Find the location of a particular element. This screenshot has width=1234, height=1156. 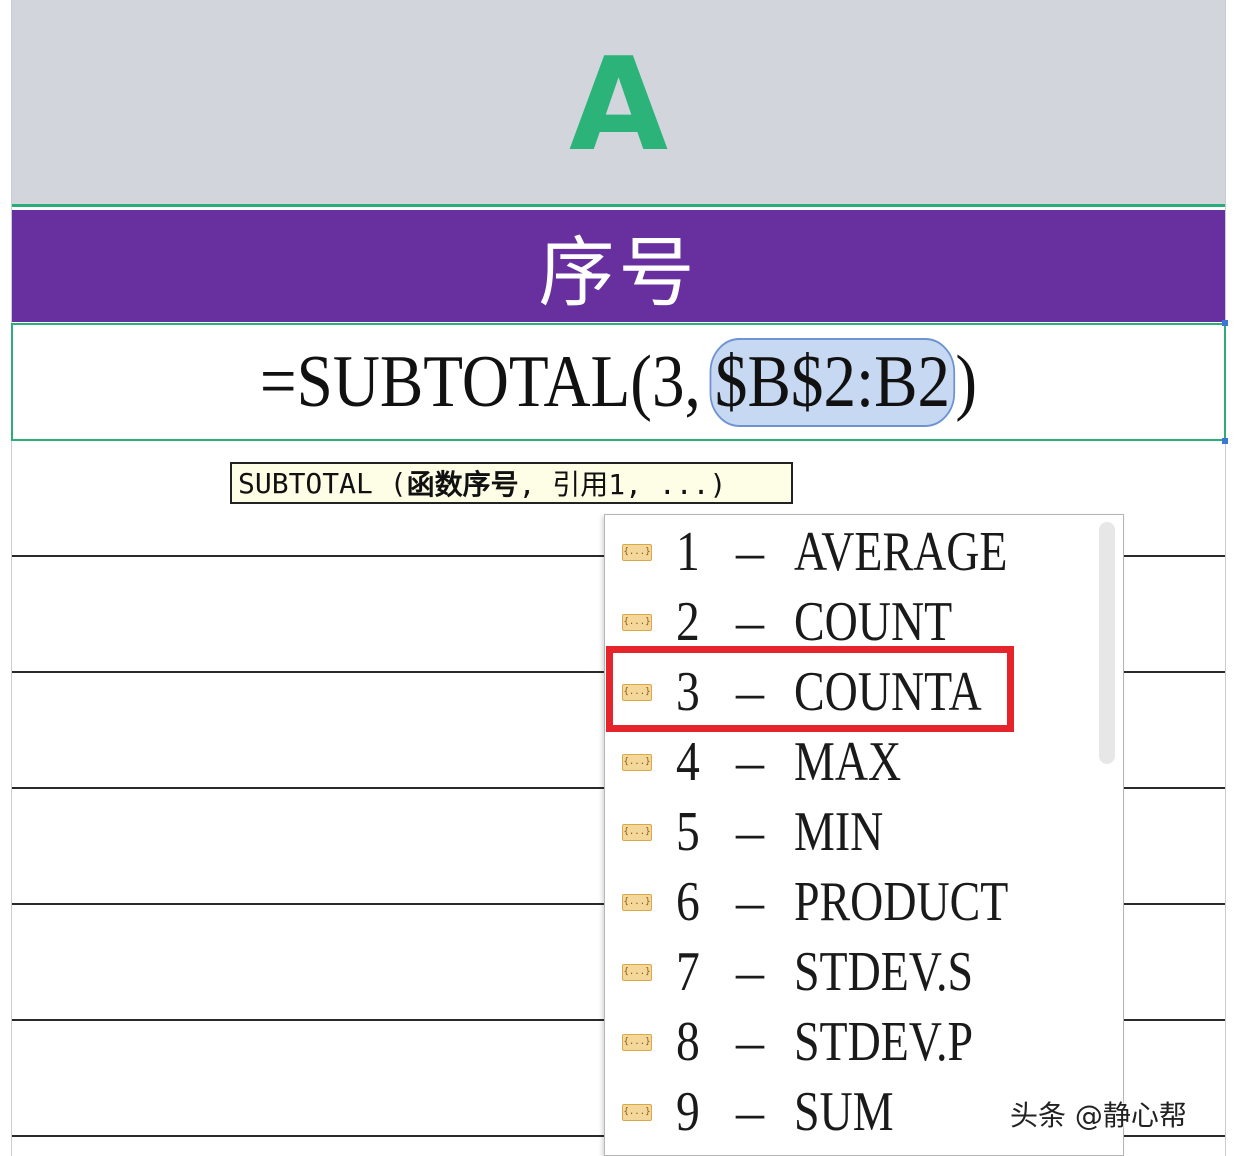

header-cell-text: 序号 is located at coordinates (618, 272).